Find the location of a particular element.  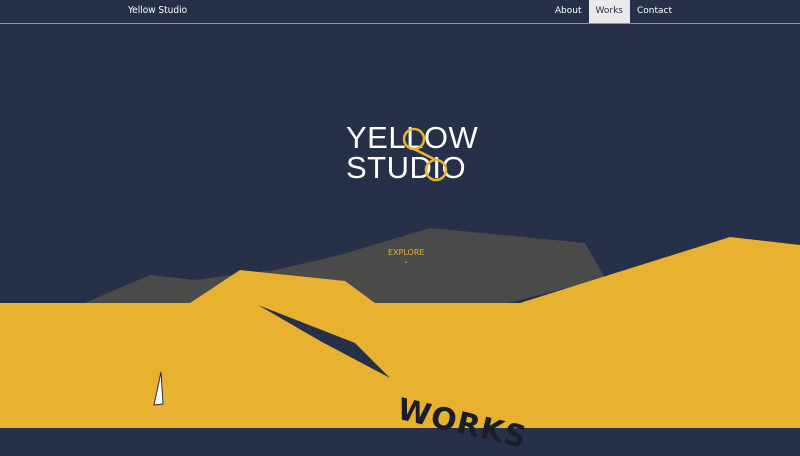

brand-name: Yellow Studio is located at coordinates (157, 10).